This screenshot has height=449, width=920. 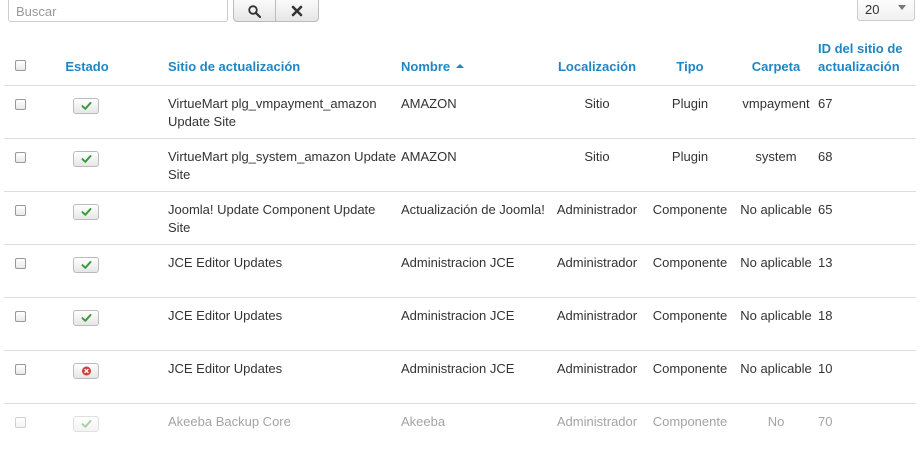 What do you see at coordinates (597, 63) in the screenshot?
I see `col-localizacion: Localización` at bounding box center [597, 63].